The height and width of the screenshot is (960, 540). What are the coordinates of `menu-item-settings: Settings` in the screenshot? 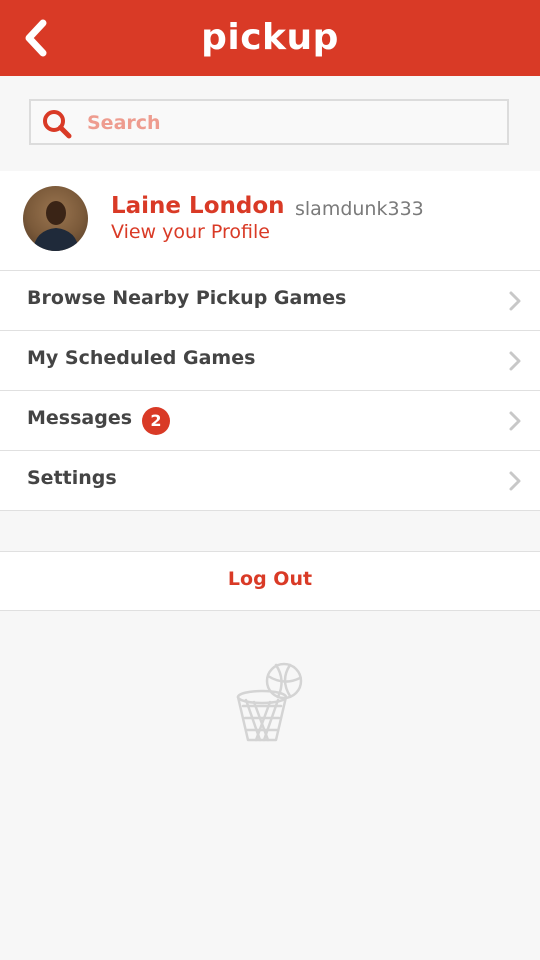 It's located at (270, 481).